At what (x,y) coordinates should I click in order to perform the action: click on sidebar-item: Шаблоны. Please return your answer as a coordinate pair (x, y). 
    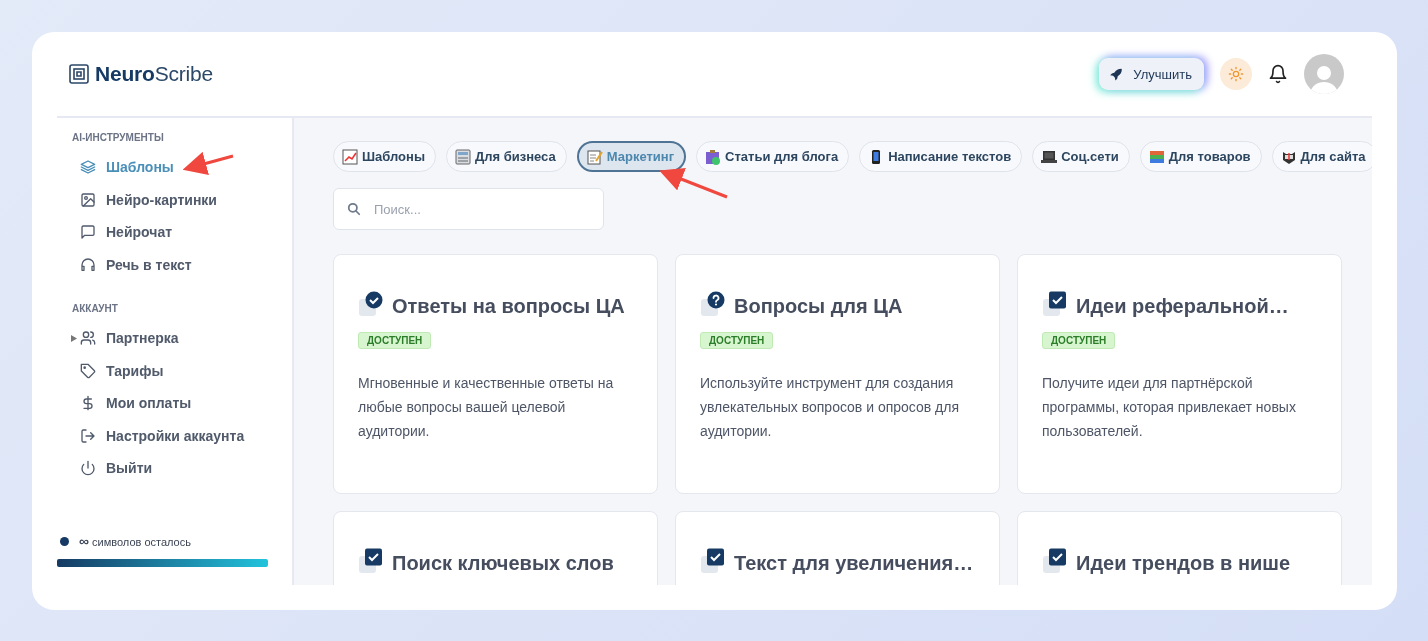
    Looking at the image, I should click on (162, 167).